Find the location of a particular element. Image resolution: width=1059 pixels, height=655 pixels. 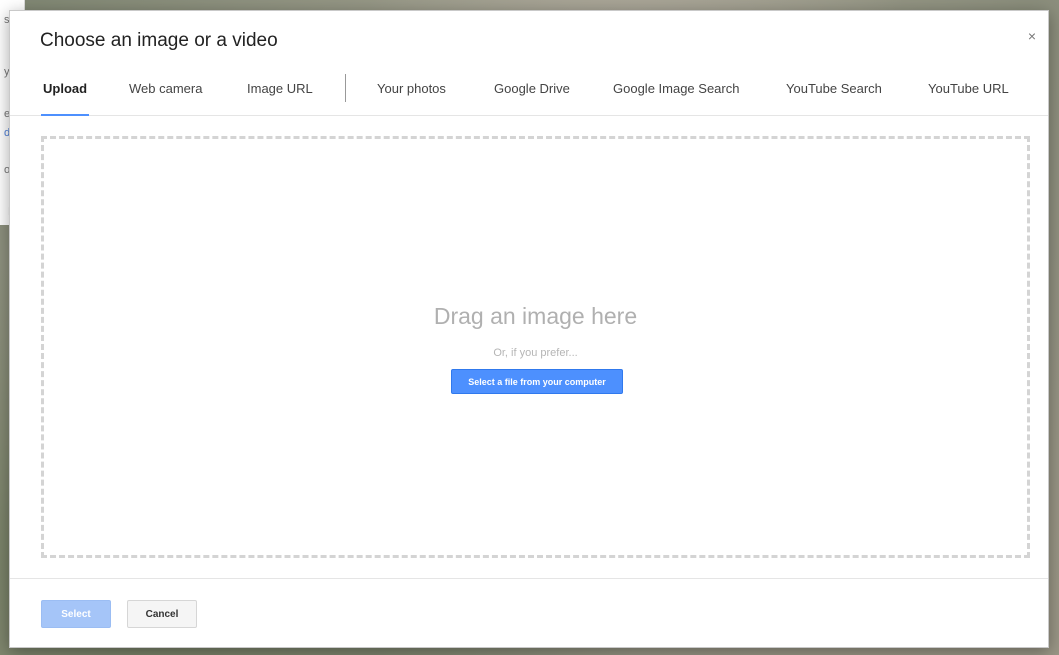

tab-google-image-search: Google Image Search is located at coordinates (676, 93).